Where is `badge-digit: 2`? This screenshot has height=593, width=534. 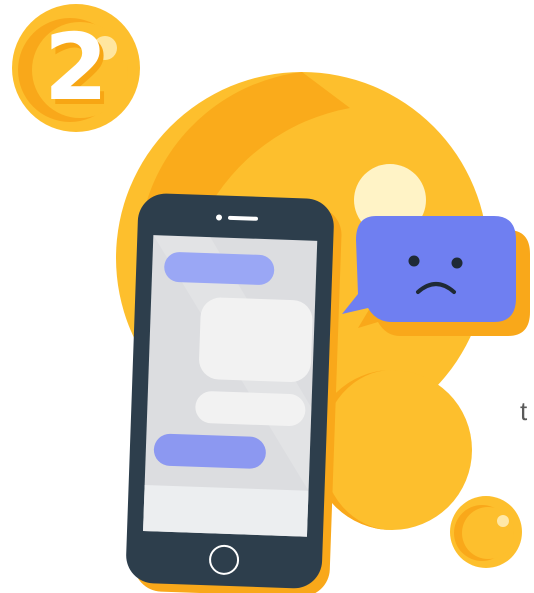
badge-digit: 2 is located at coordinates (75, 67).